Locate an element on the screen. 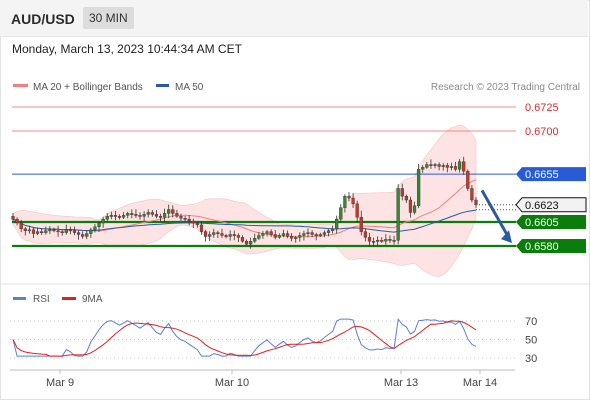 Image resolution: width=590 pixels, height=400 pixels. ma9-legend-label: 9MA is located at coordinates (92, 299).